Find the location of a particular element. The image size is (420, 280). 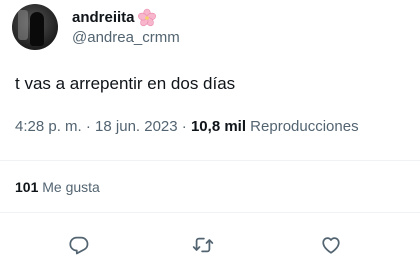

like-button is located at coordinates (331, 245).